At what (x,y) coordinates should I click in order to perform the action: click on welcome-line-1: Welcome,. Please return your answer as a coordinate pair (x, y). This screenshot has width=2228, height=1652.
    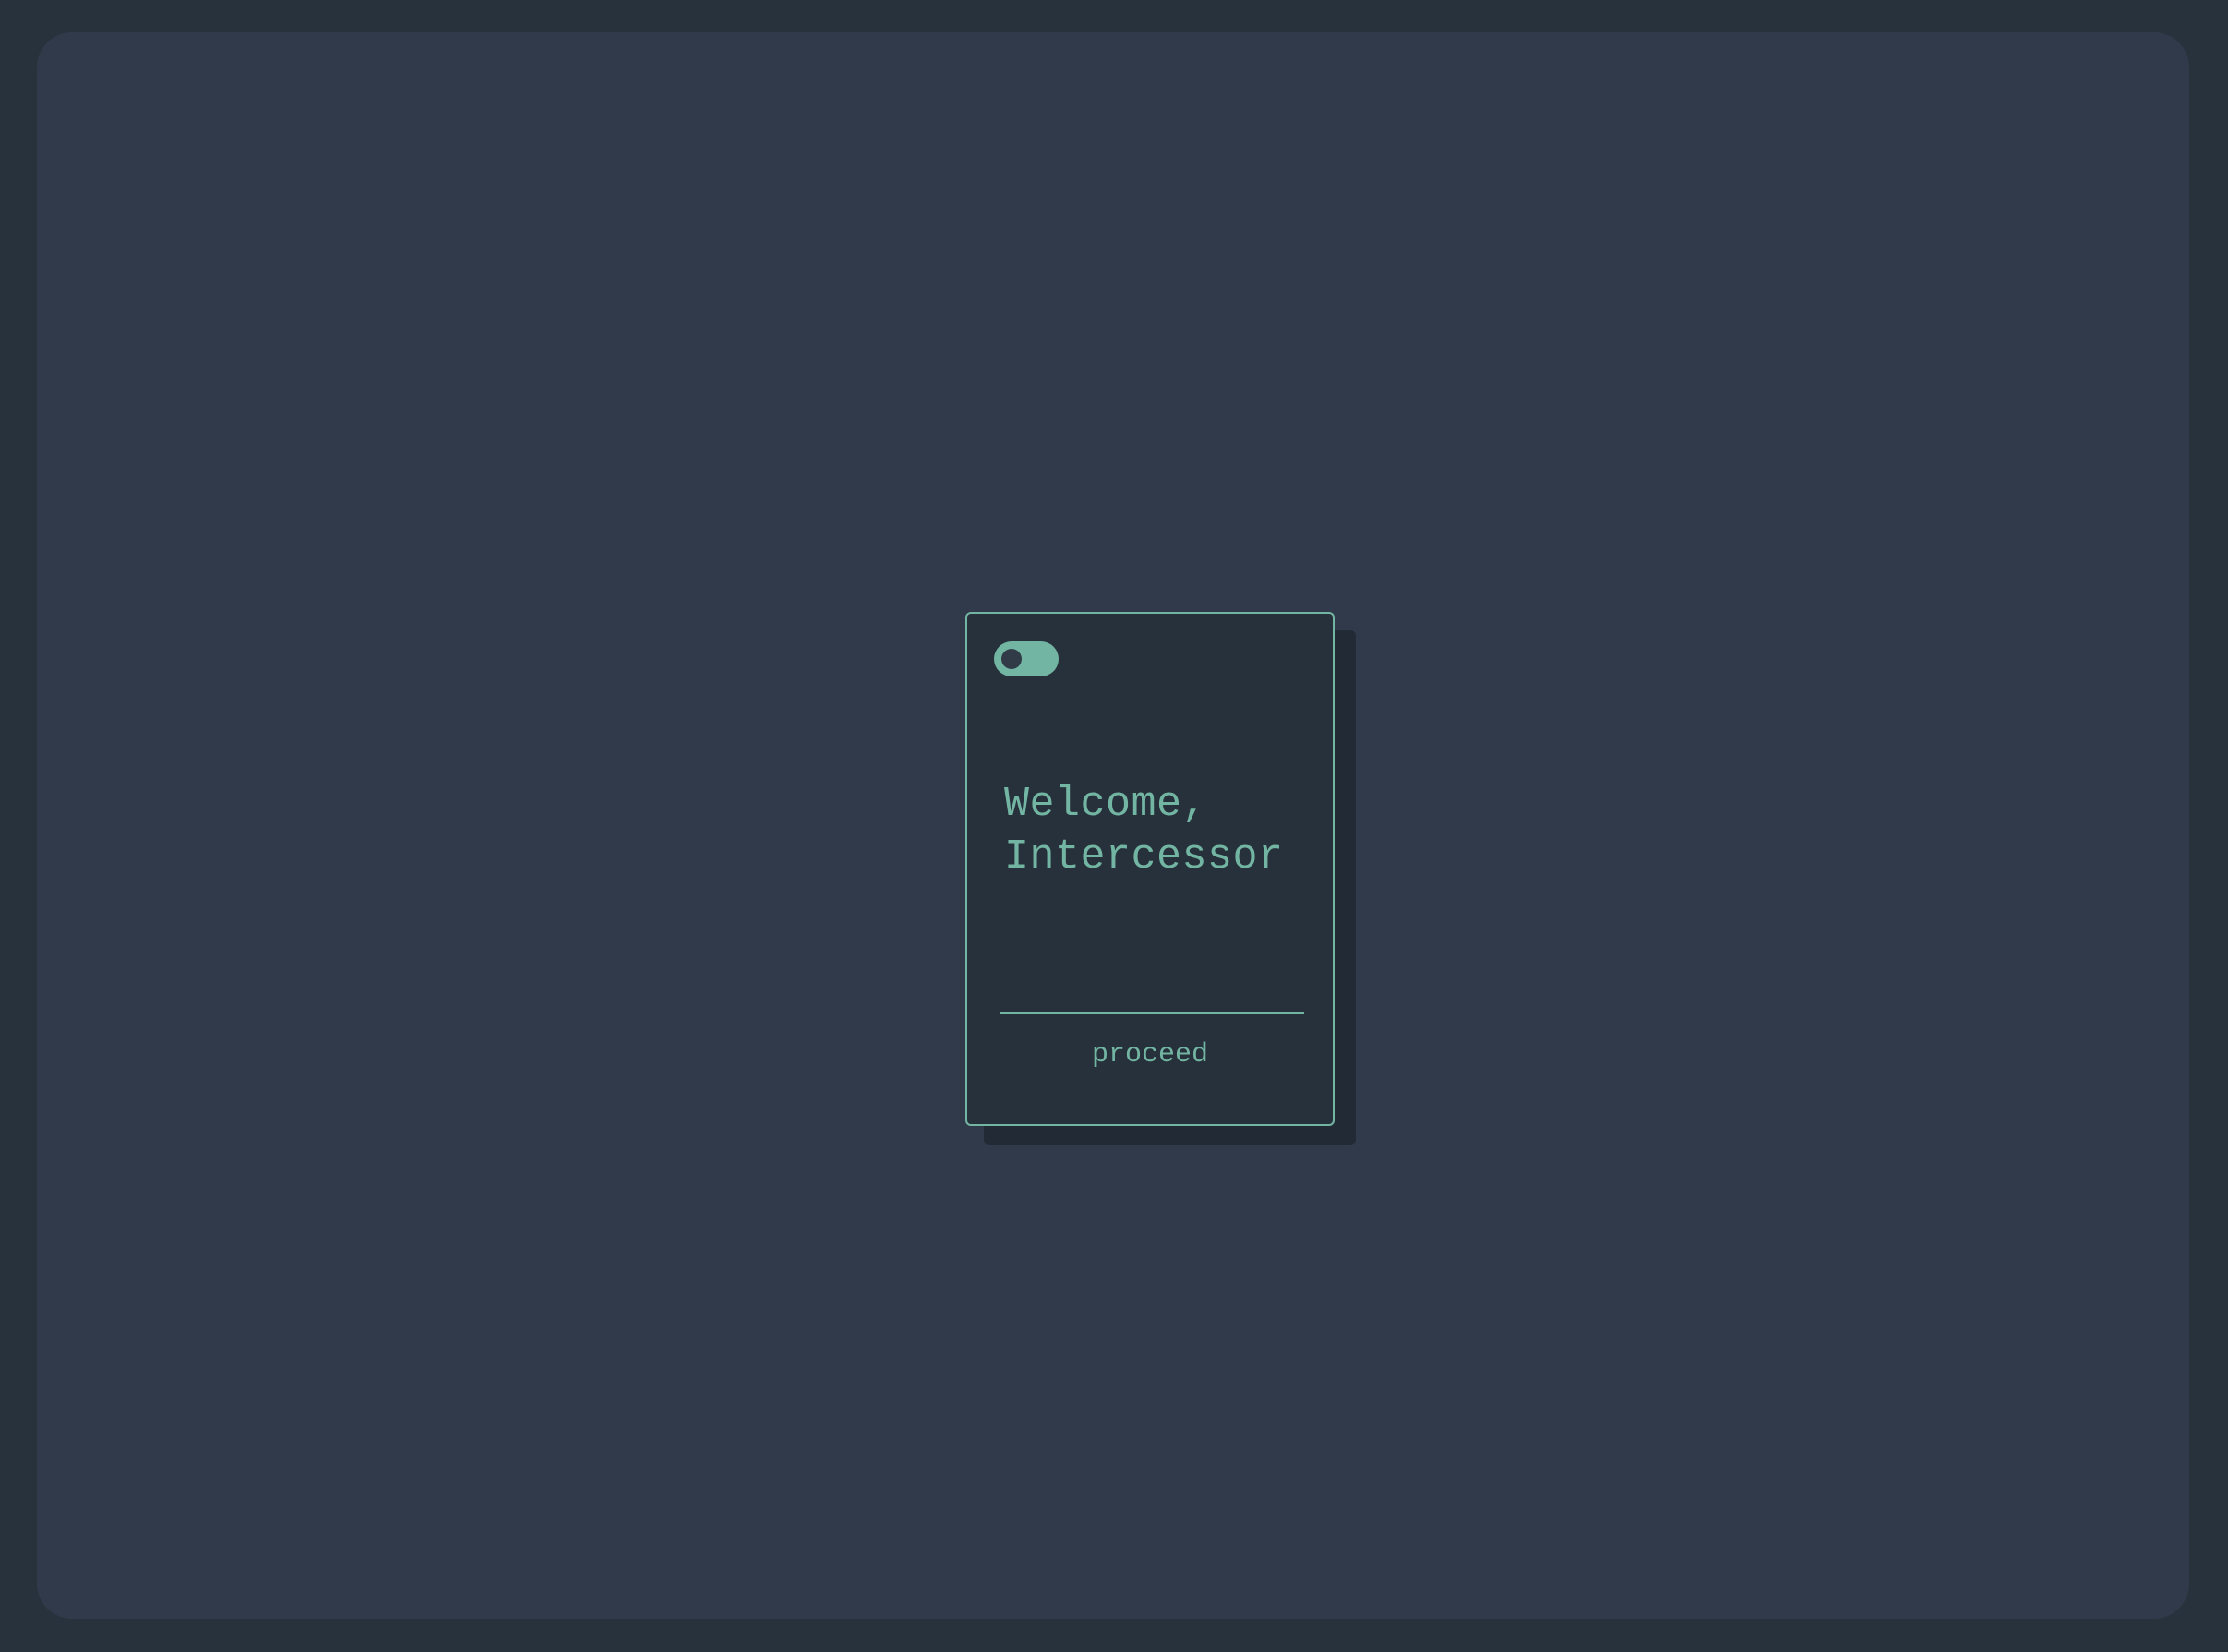
    Looking at the image, I should click on (1106, 805).